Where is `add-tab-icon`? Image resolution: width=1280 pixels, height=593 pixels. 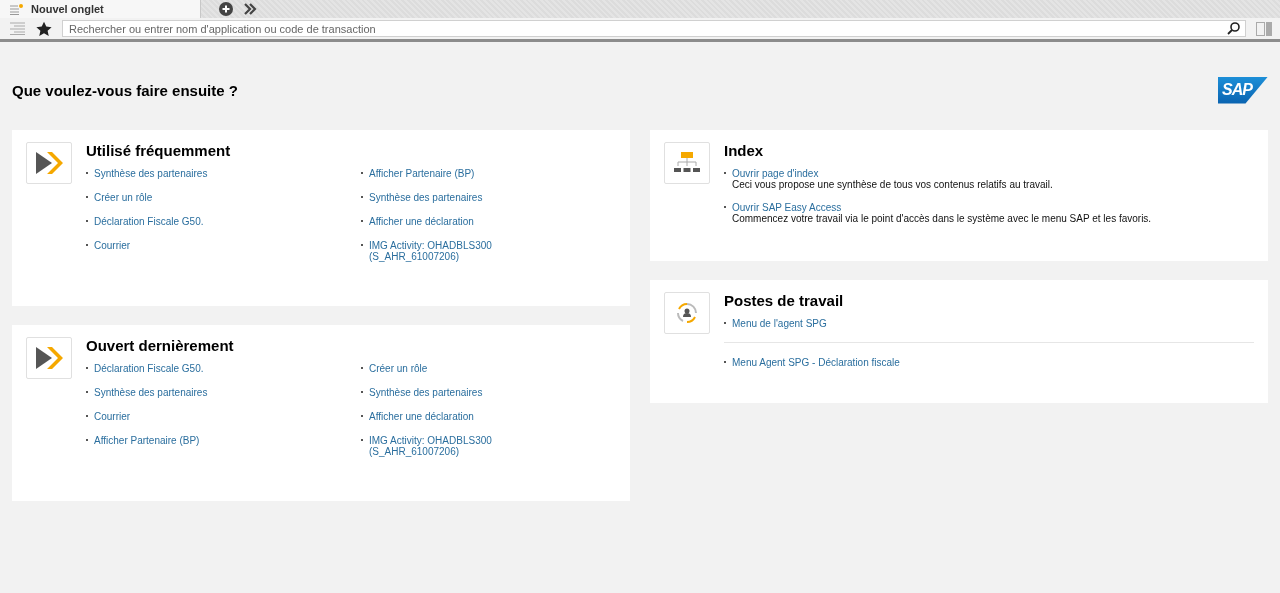
add-tab-icon is located at coordinates (226, 9).